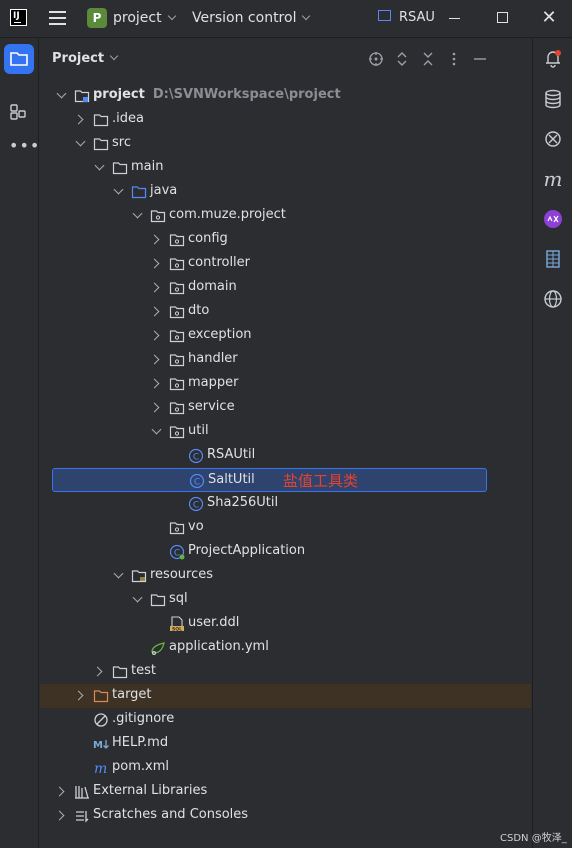  What do you see at coordinates (285, 792) in the screenshot?
I see `tree-row: External Libraries` at bounding box center [285, 792].